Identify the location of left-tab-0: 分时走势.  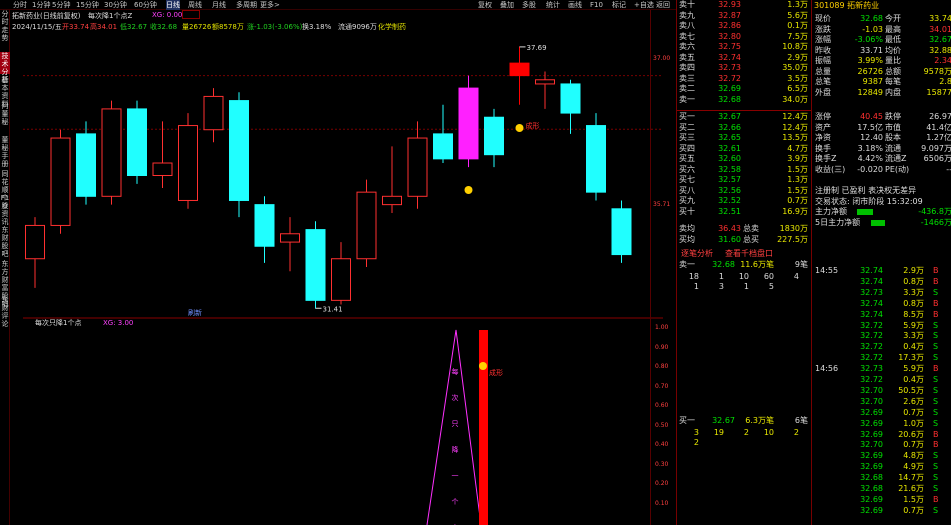
(5, 30).